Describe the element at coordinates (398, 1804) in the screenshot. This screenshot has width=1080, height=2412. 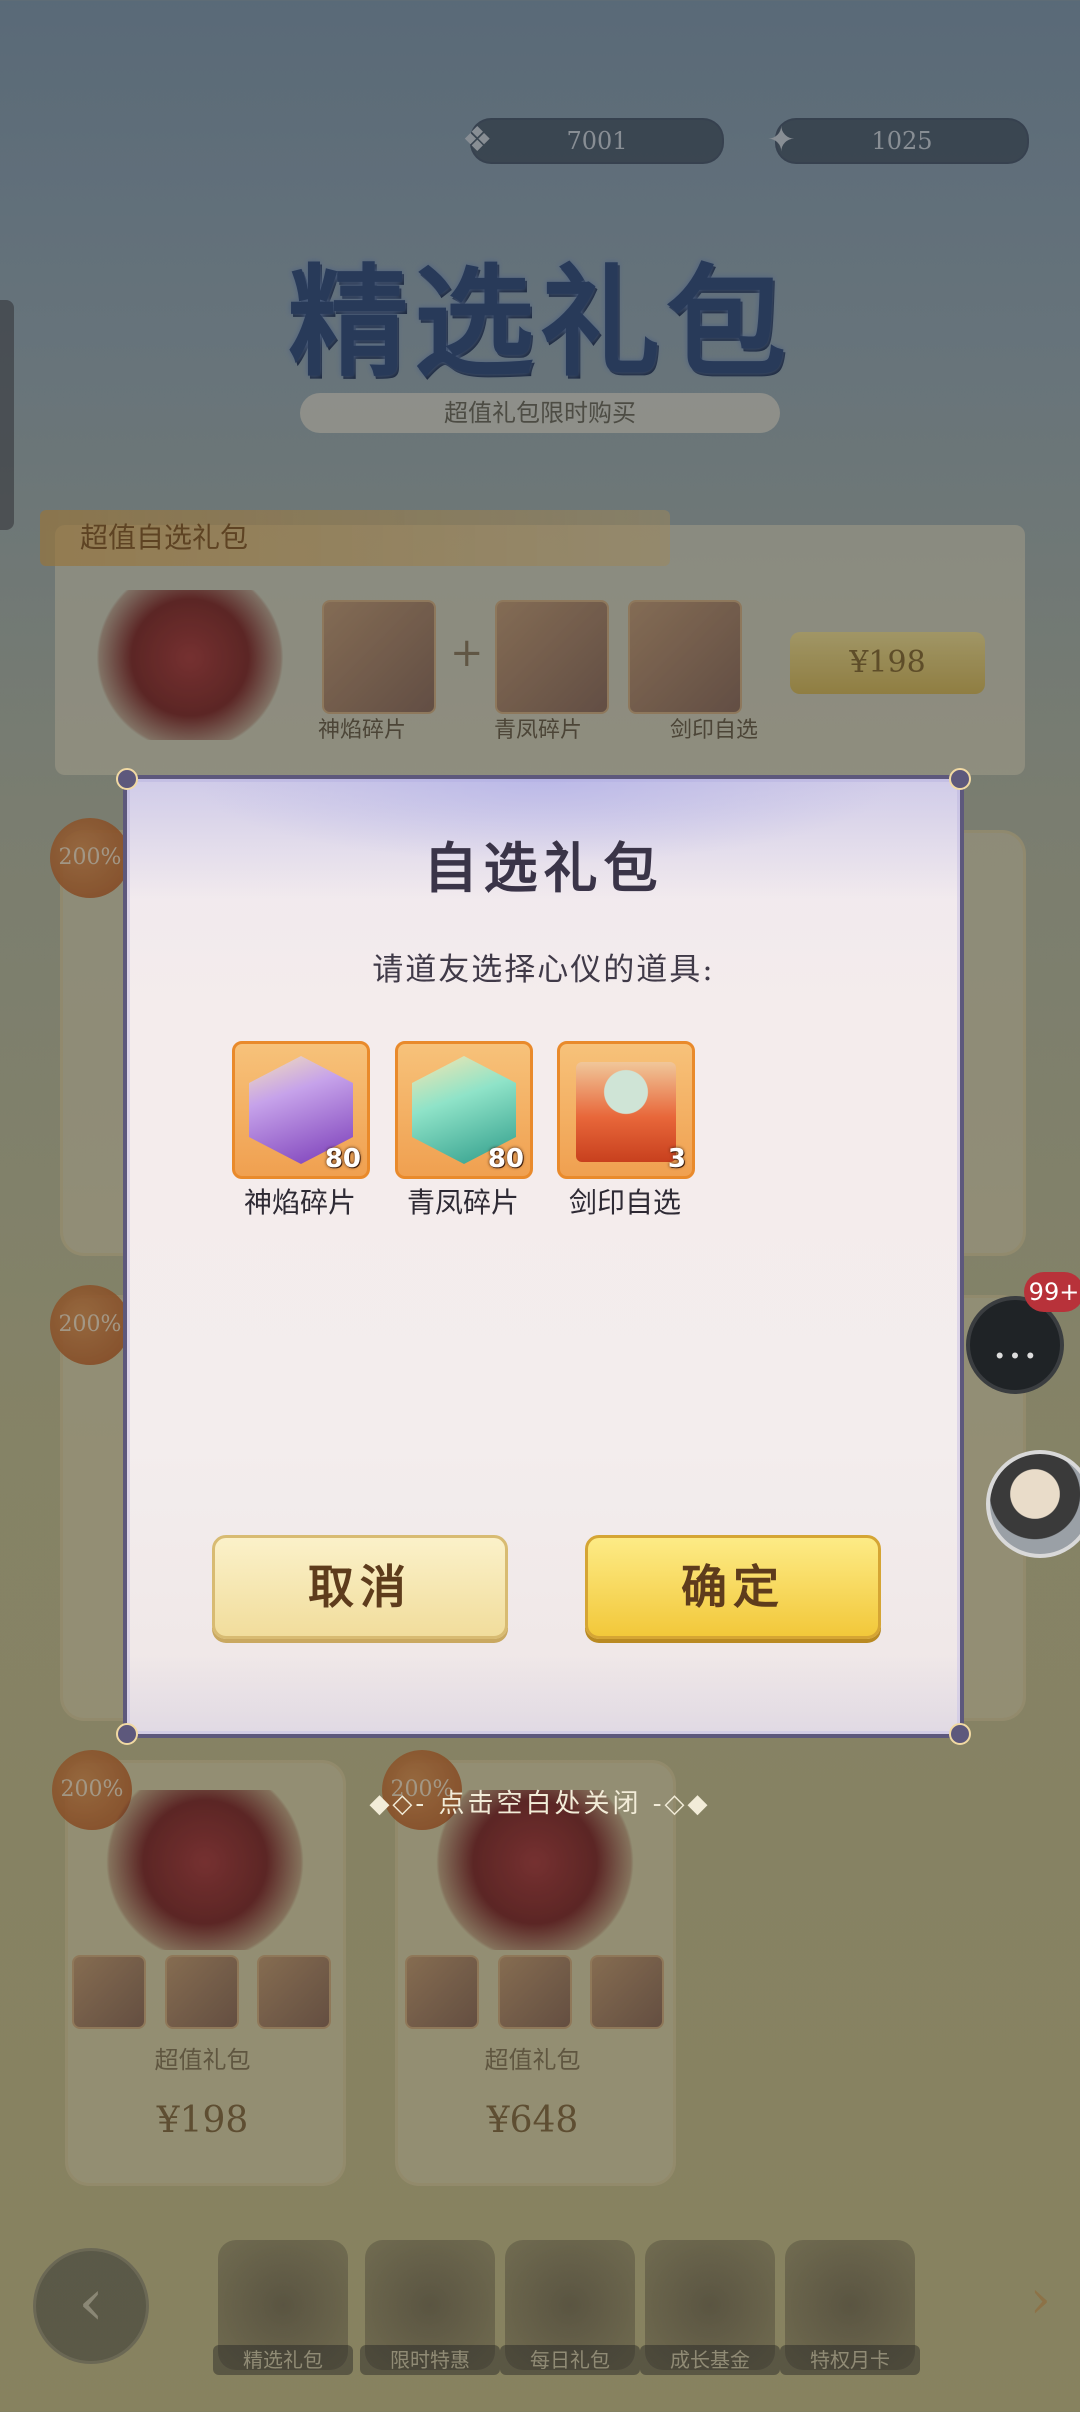
I see `diamond-ornament-icon: ◆◇-` at that location.